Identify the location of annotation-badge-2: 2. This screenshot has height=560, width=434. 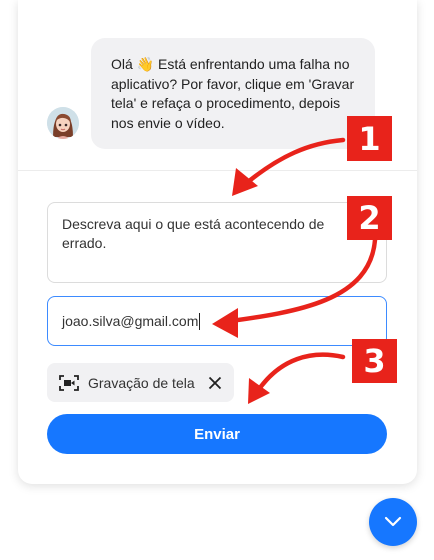
(369, 218).